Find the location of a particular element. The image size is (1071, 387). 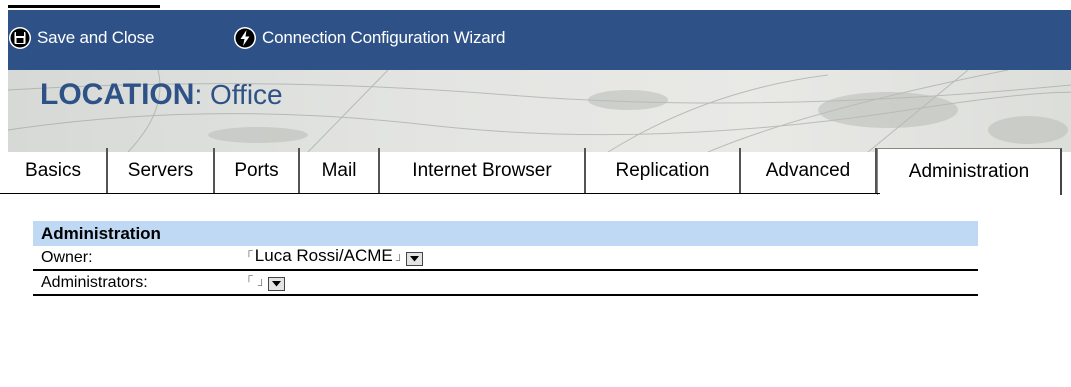

save-disk-icon is located at coordinates (20, 38).